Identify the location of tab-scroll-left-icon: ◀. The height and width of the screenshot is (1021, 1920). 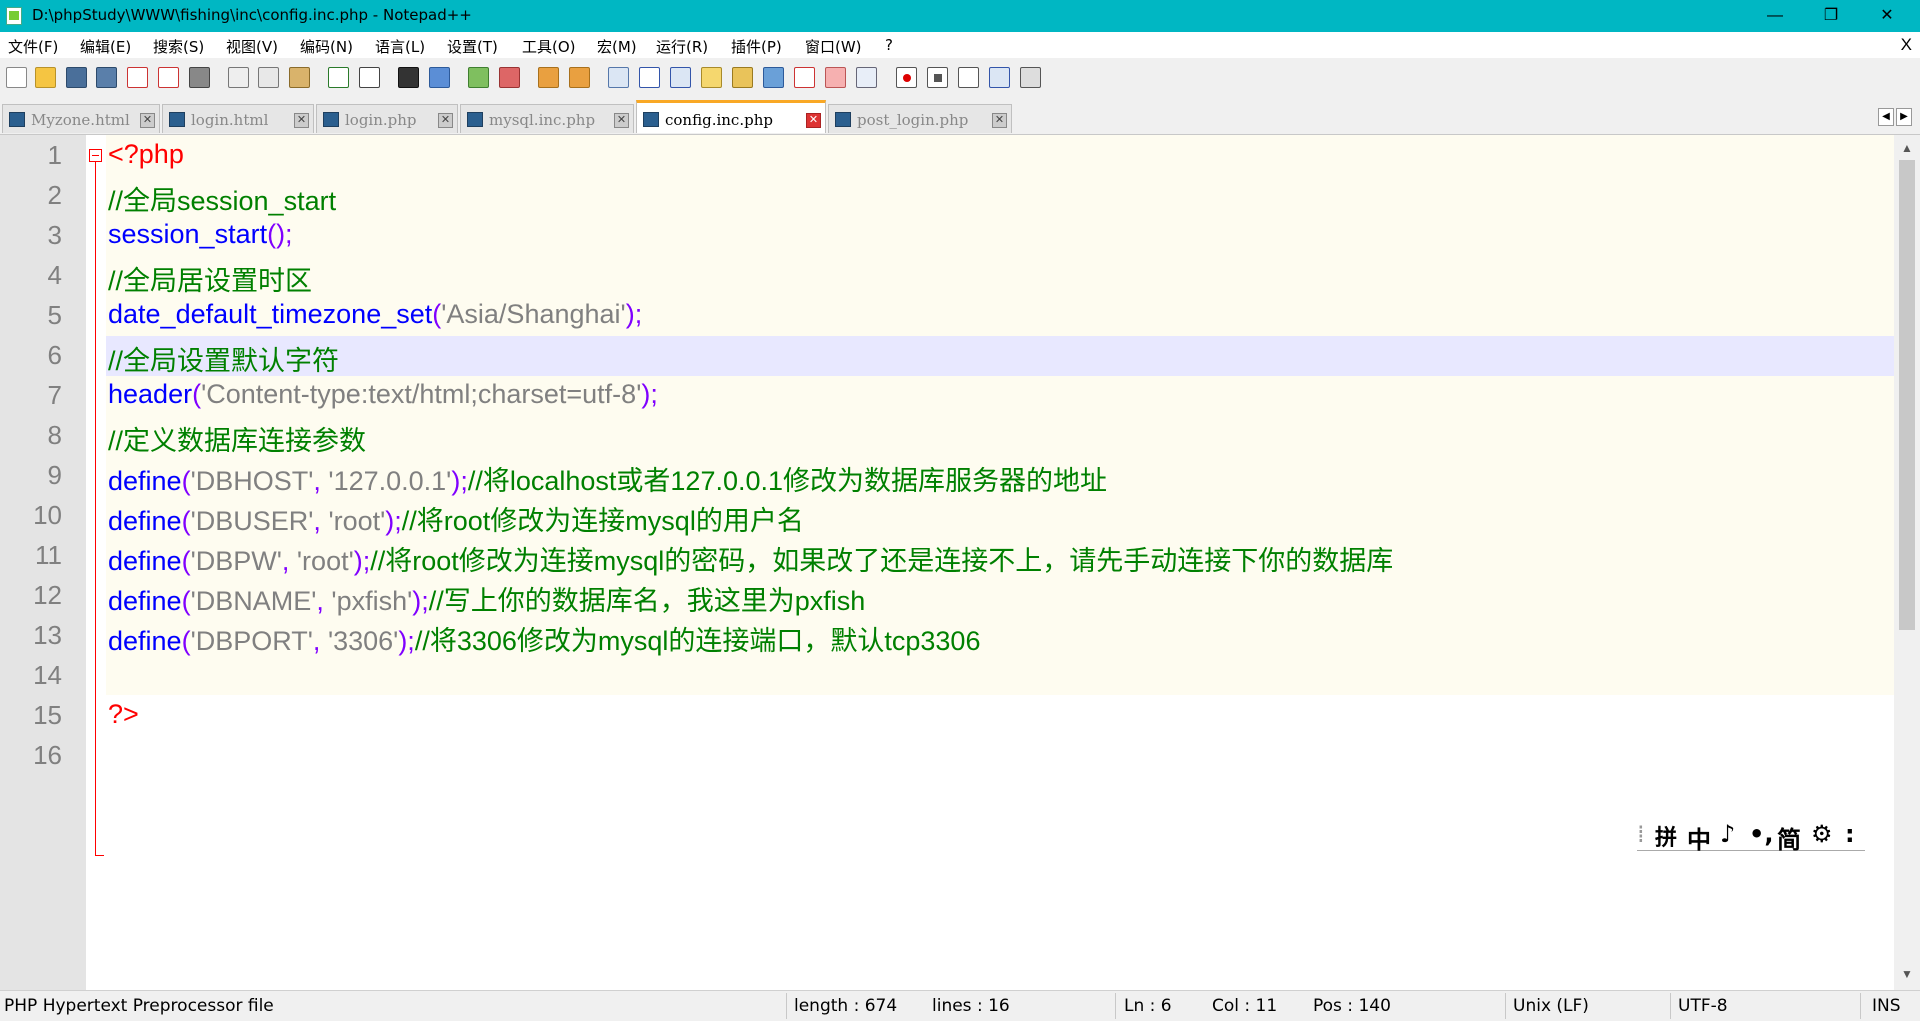
(1886, 117).